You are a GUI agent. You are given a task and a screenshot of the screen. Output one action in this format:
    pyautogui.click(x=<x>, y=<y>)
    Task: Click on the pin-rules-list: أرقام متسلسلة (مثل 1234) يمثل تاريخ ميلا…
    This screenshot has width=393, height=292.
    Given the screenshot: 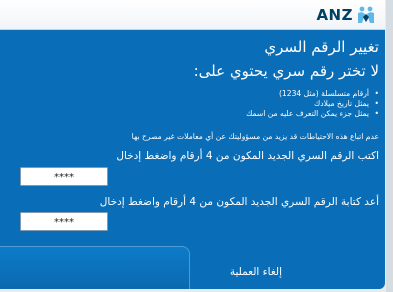 What is the action you would take?
    pyautogui.click(x=312, y=104)
    